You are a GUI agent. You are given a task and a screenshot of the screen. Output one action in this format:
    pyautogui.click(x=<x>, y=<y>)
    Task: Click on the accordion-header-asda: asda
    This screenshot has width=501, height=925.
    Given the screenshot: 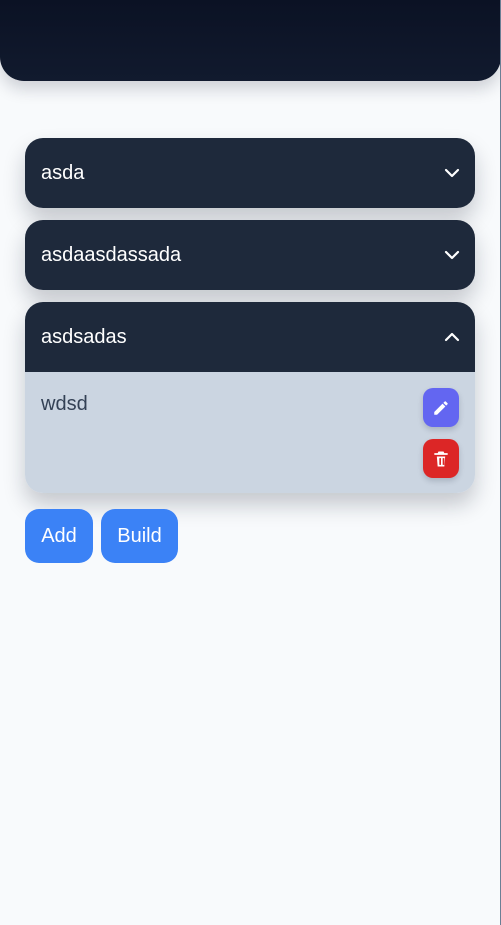 What is the action you would take?
    pyautogui.click(x=250, y=173)
    